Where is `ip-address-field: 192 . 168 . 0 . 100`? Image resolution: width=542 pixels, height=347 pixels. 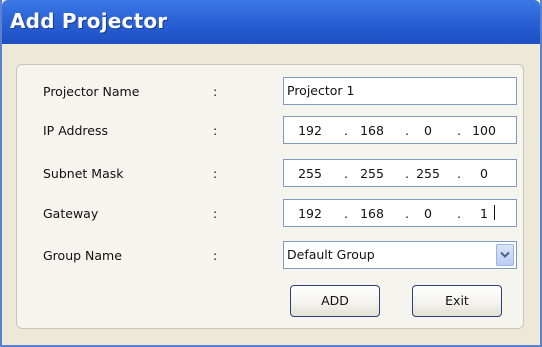 ip-address-field: 192 . 168 . 0 . 100 is located at coordinates (400, 130).